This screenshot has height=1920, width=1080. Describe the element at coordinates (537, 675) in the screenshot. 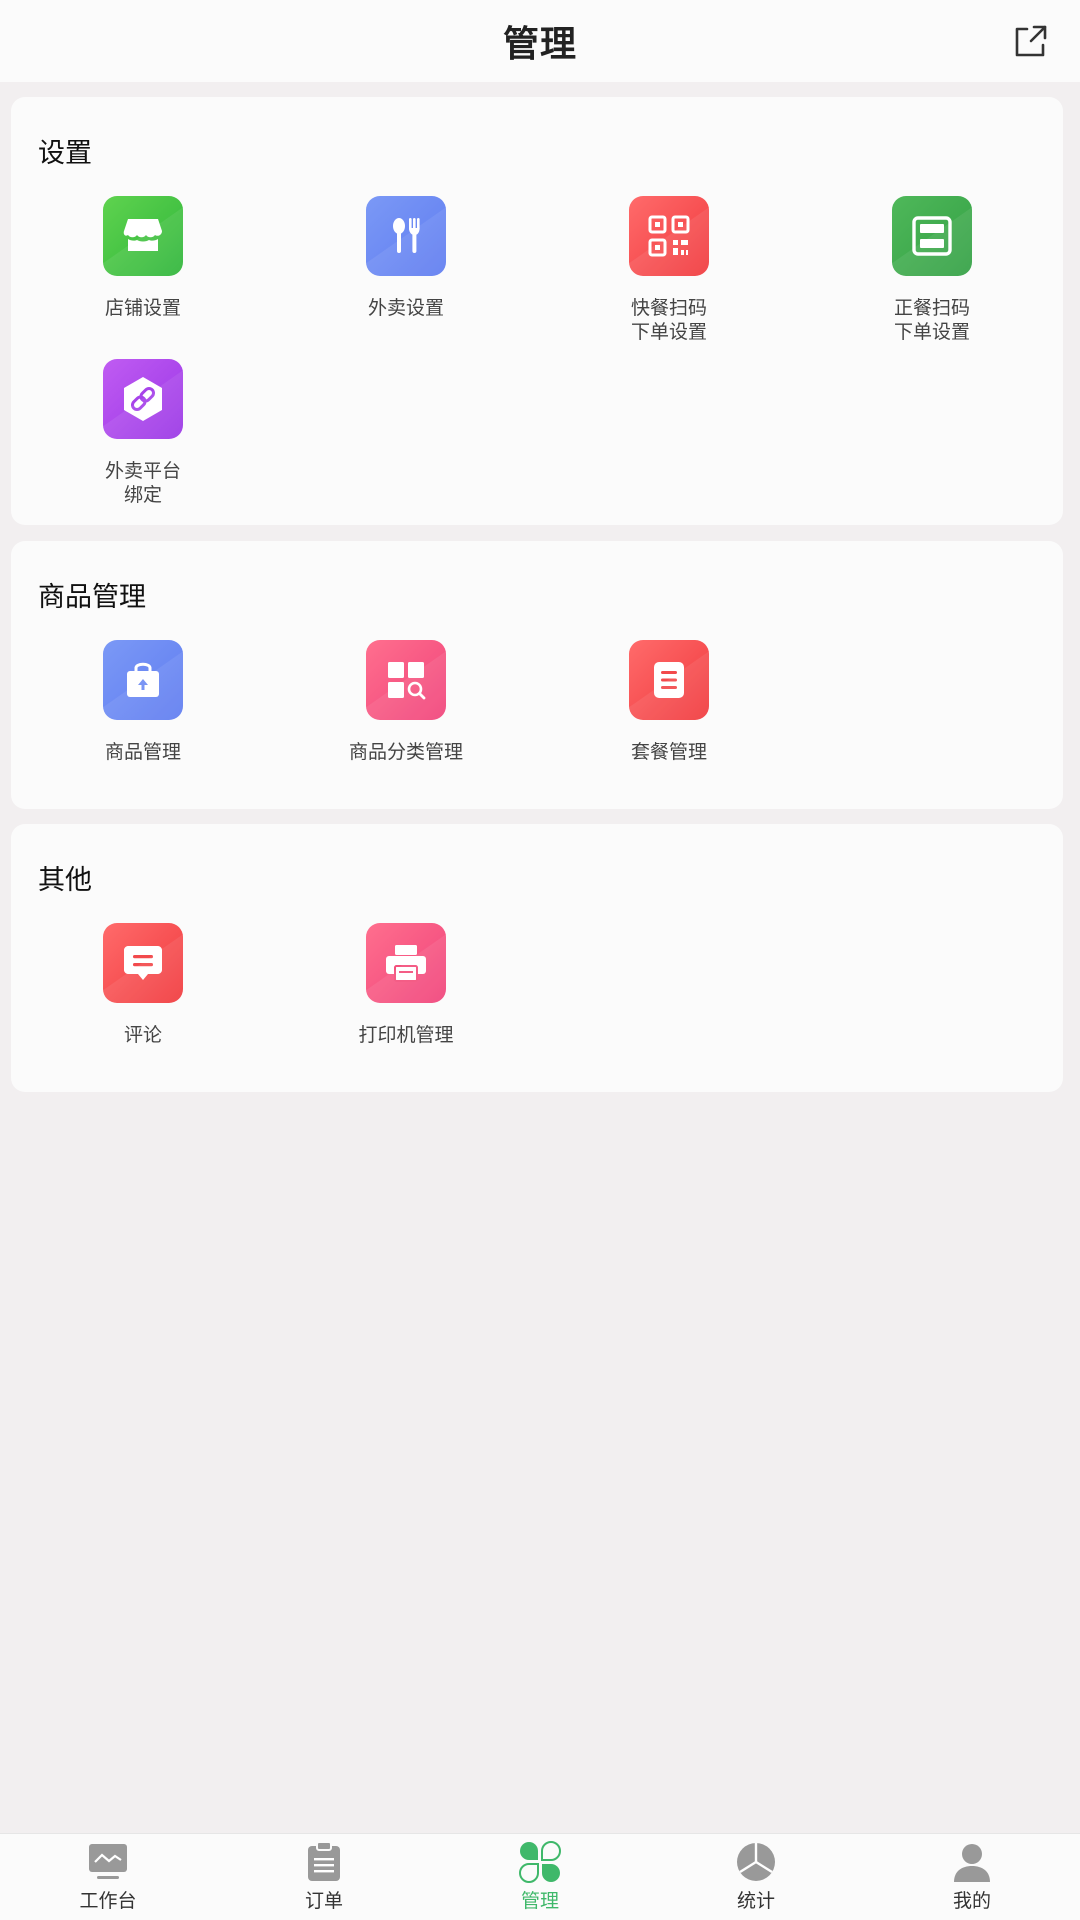

I see `section-goods: 商品管理 商品管理 商品分类管理 套餐管理` at that location.